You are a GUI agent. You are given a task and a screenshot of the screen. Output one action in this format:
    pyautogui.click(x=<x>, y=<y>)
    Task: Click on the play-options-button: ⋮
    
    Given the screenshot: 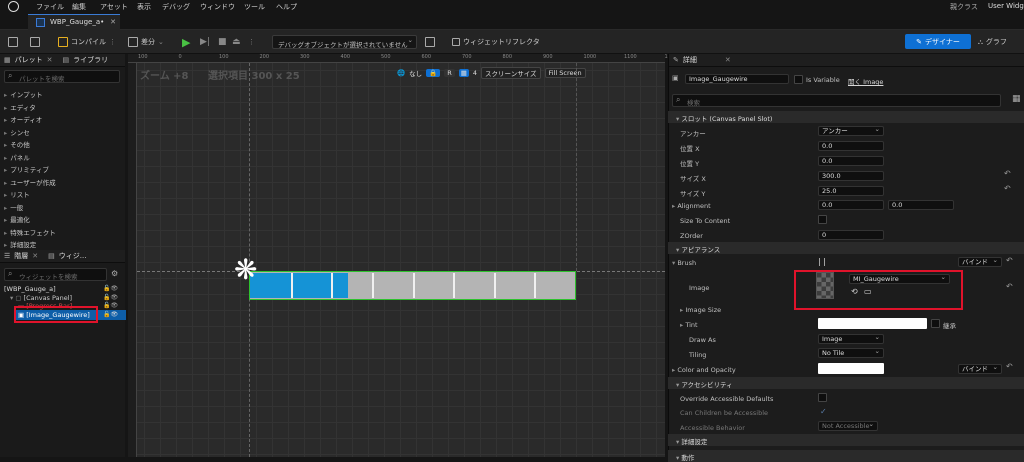 What is the action you would take?
    pyautogui.click(x=251, y=42)
    